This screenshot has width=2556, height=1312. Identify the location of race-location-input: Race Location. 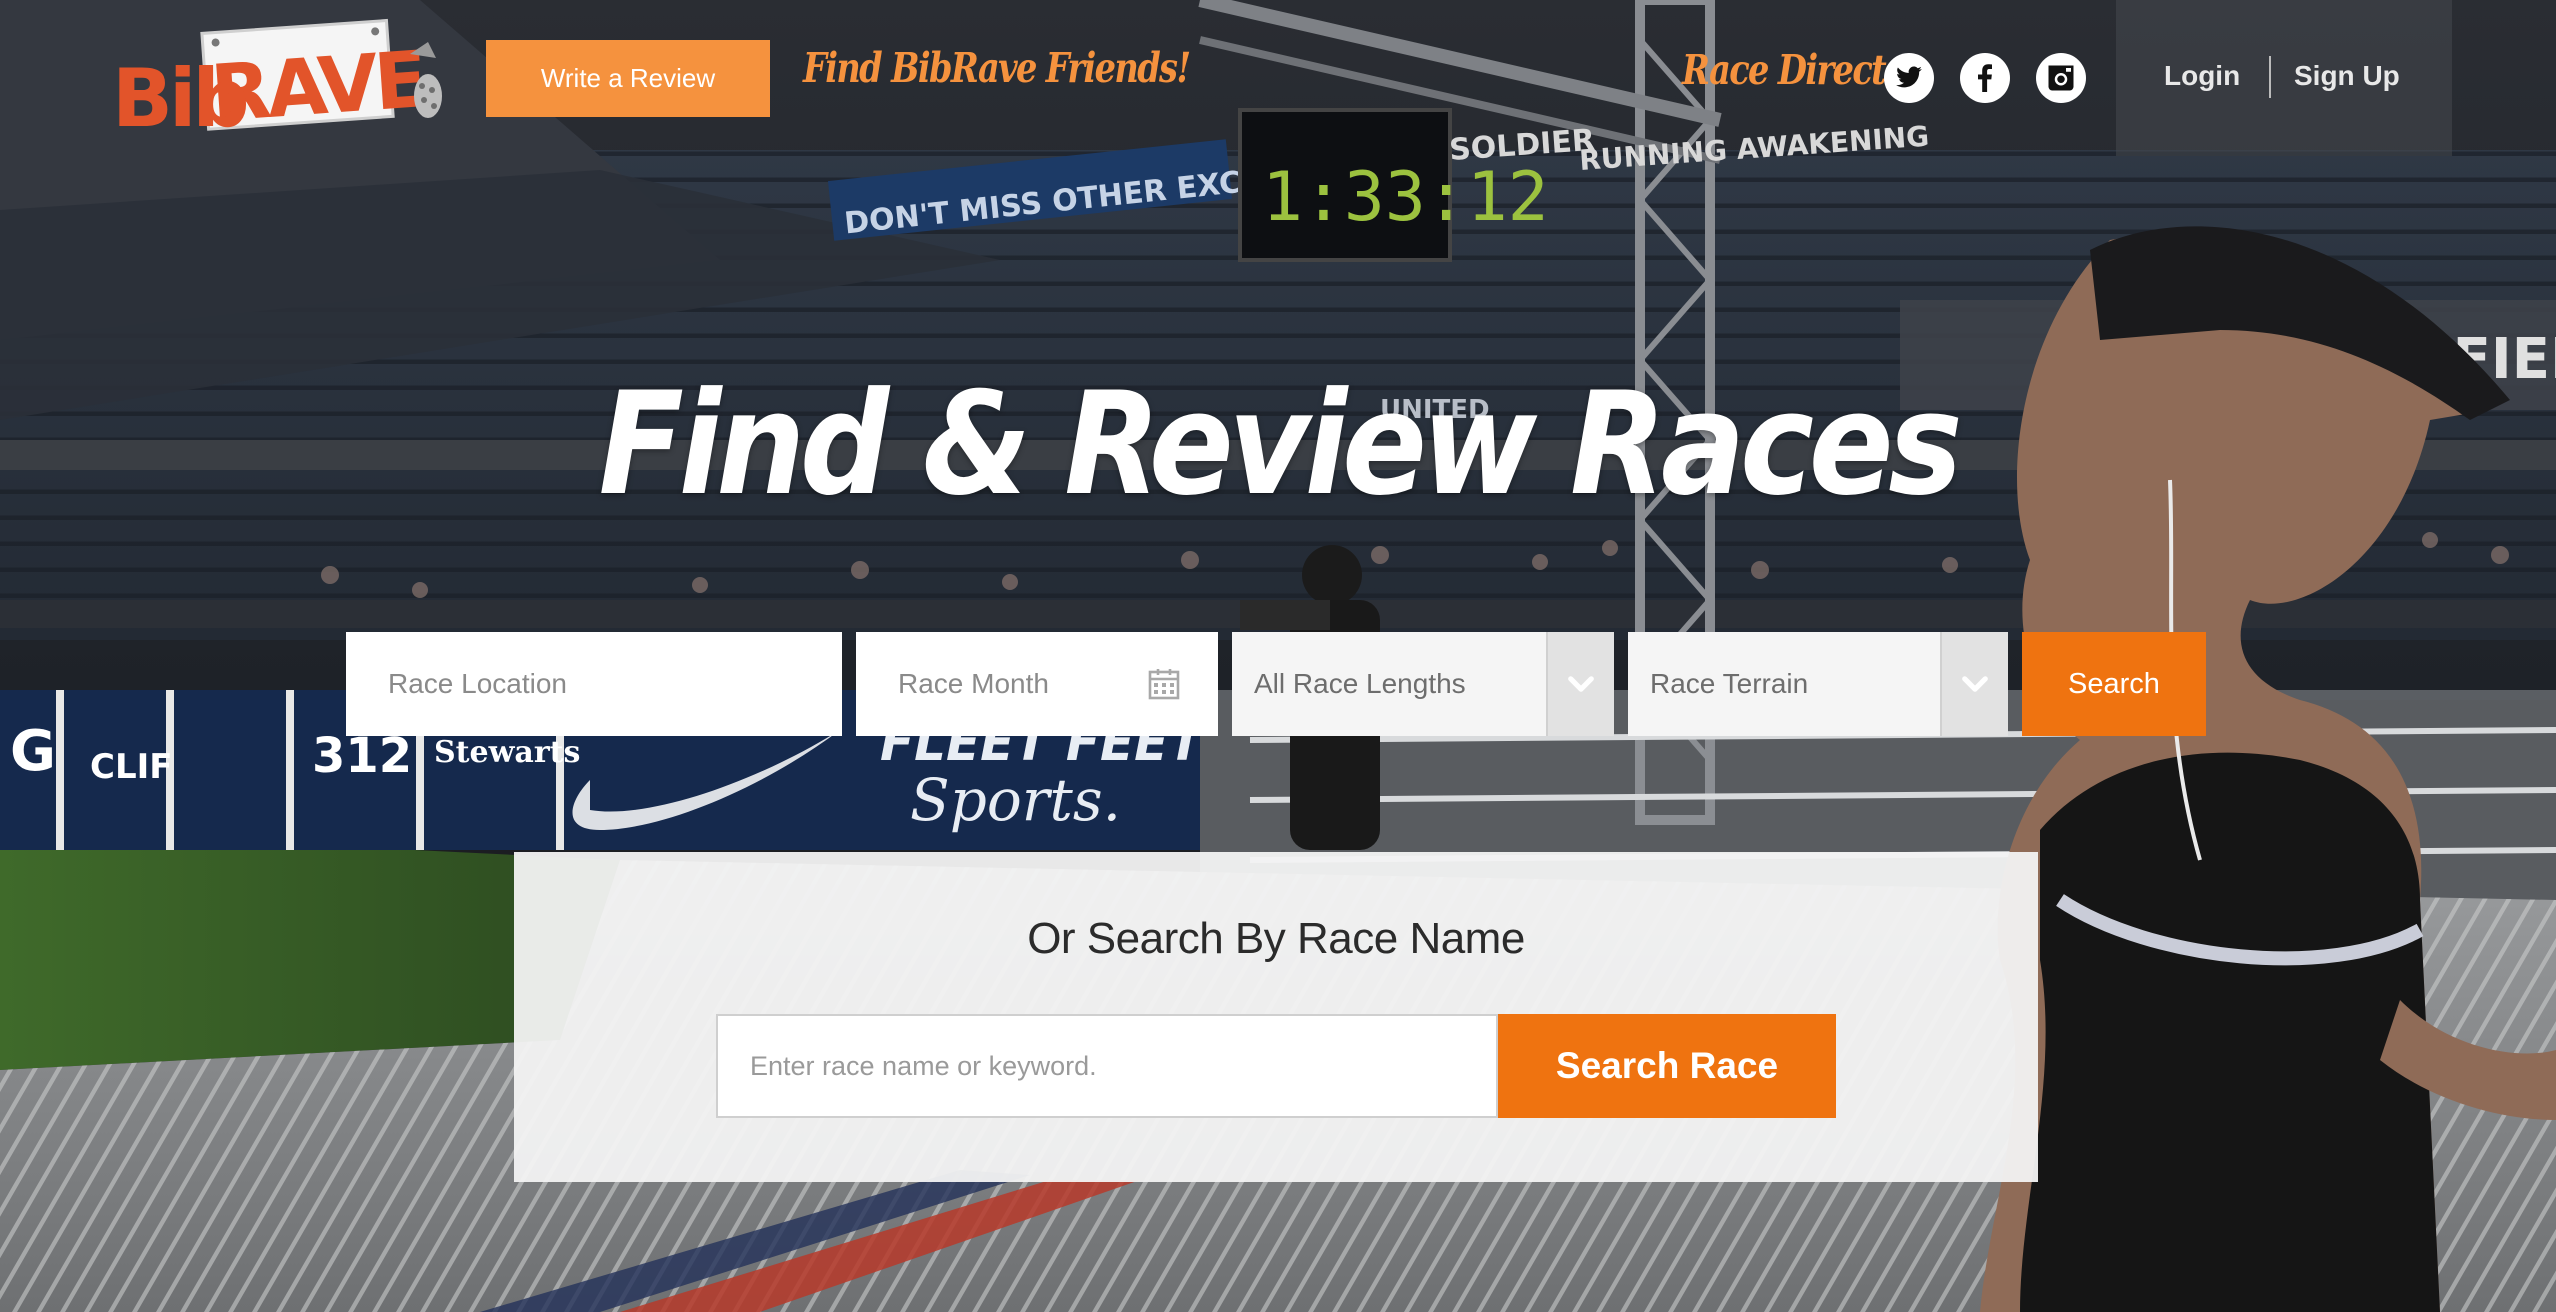
(594, 684).